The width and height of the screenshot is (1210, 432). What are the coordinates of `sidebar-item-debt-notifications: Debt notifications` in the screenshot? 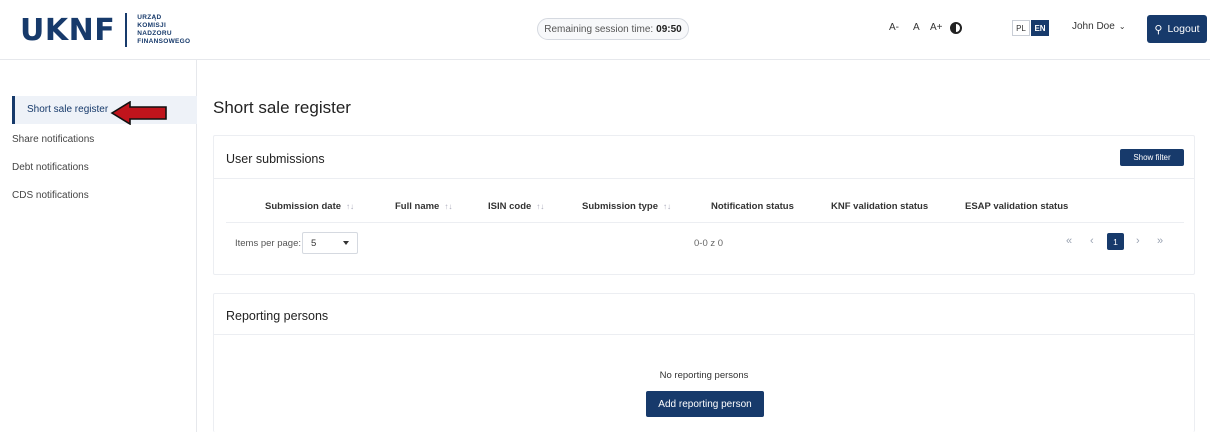 It's located at (50, 167).